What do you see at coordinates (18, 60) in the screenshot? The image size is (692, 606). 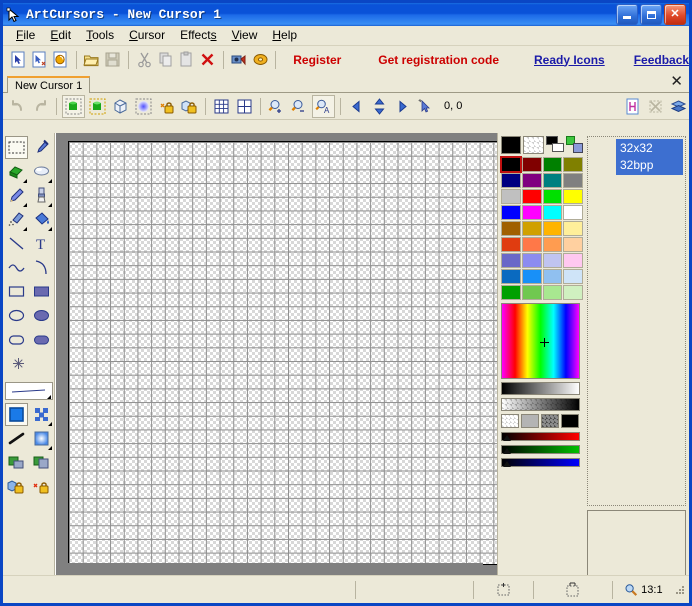 I see `new-cursor-icon` at bounding box center [18, 60].